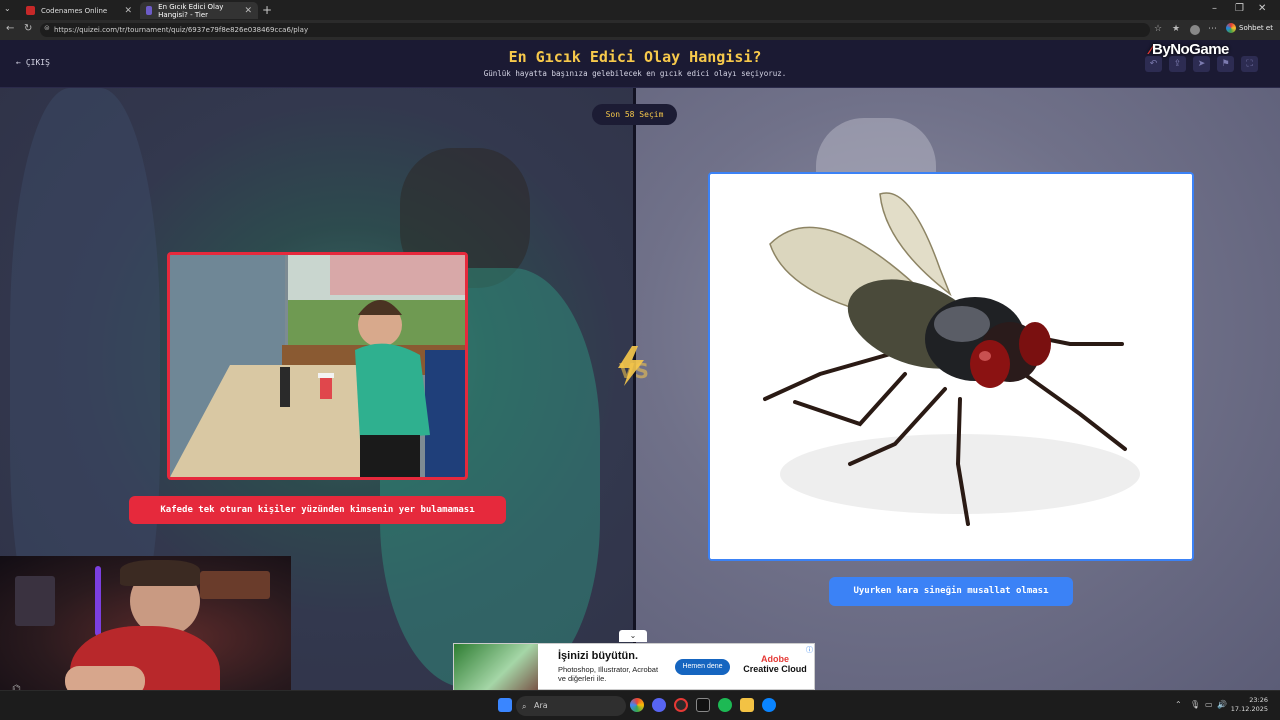 The image size is (1280, 720). What do you see at coordinates (160, 573) in the screenshot?
I see `streamer-hair` at bounding box center [160, 573].